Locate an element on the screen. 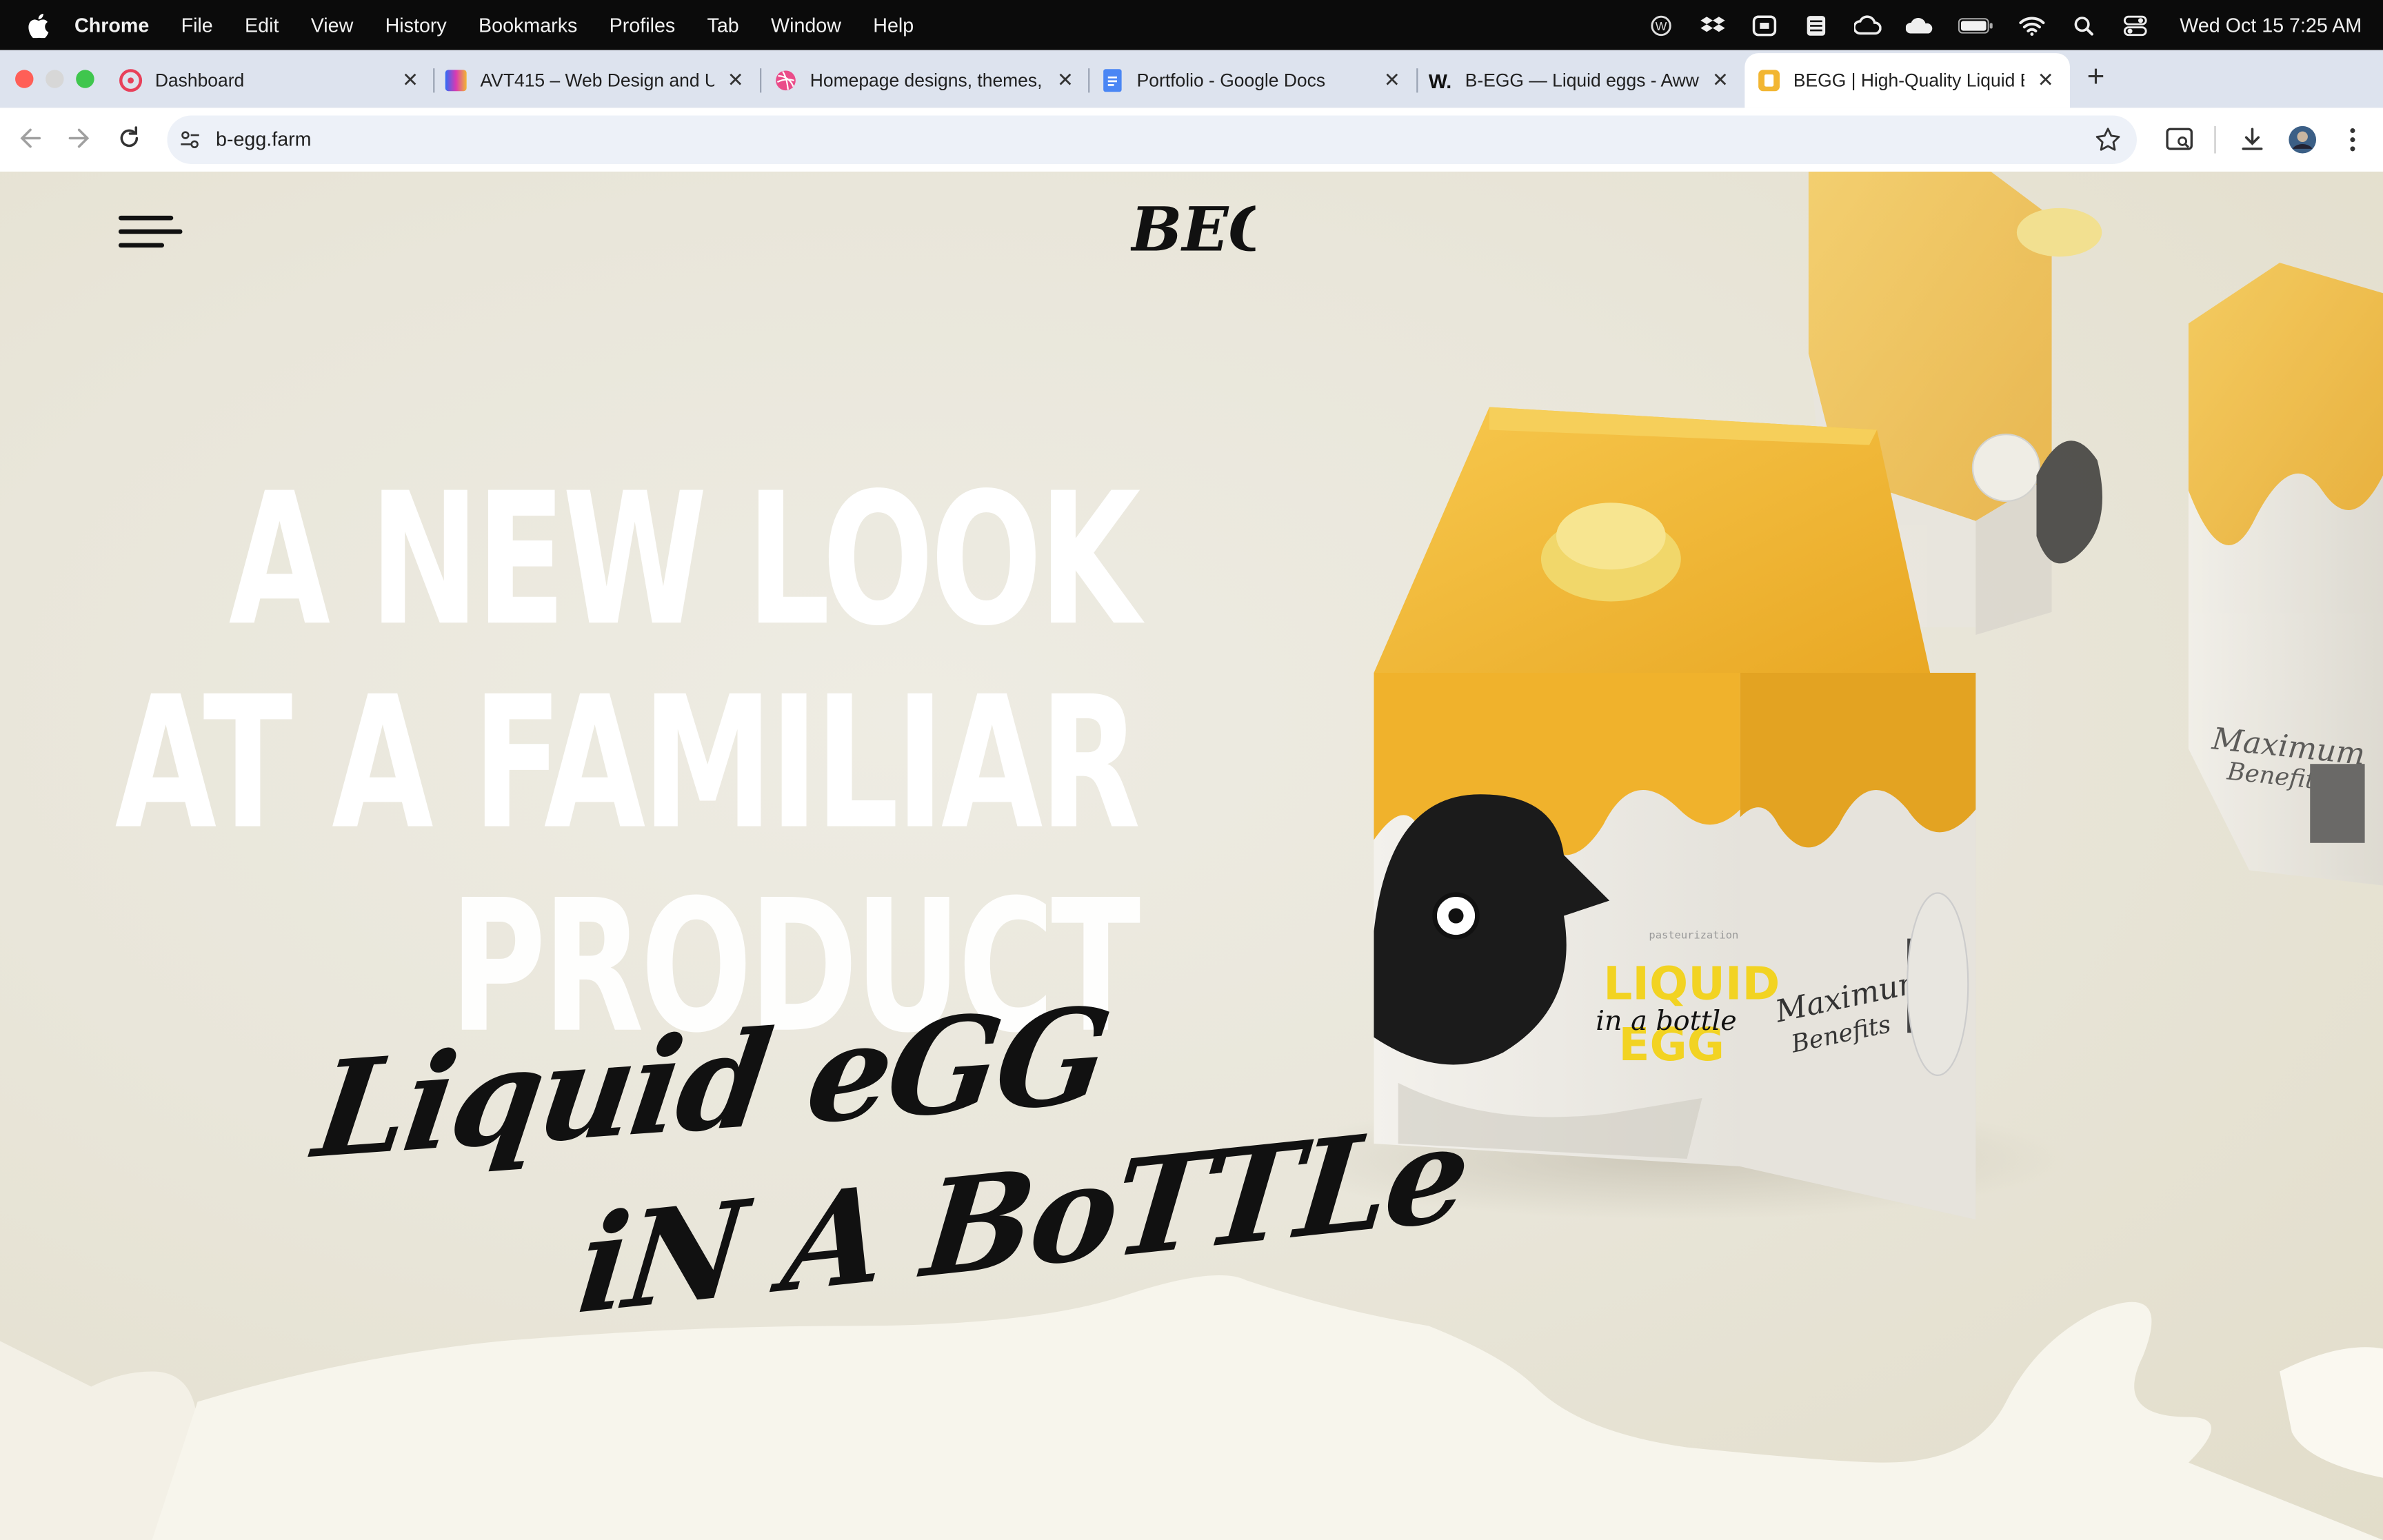  begg-logo: BEGG is located at coordinates (1193, 231).